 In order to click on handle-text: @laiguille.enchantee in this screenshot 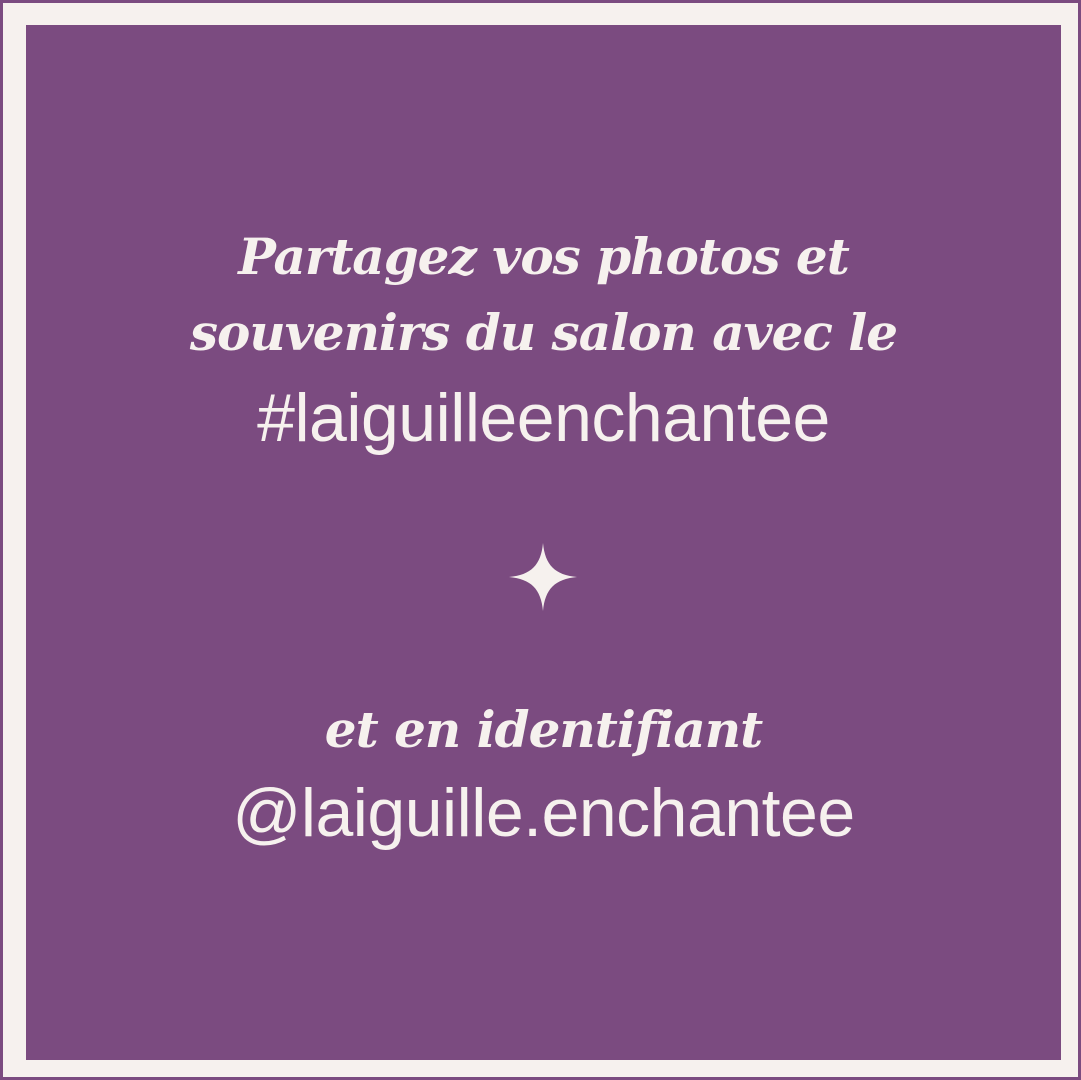, I will do `click(543, 813)`.